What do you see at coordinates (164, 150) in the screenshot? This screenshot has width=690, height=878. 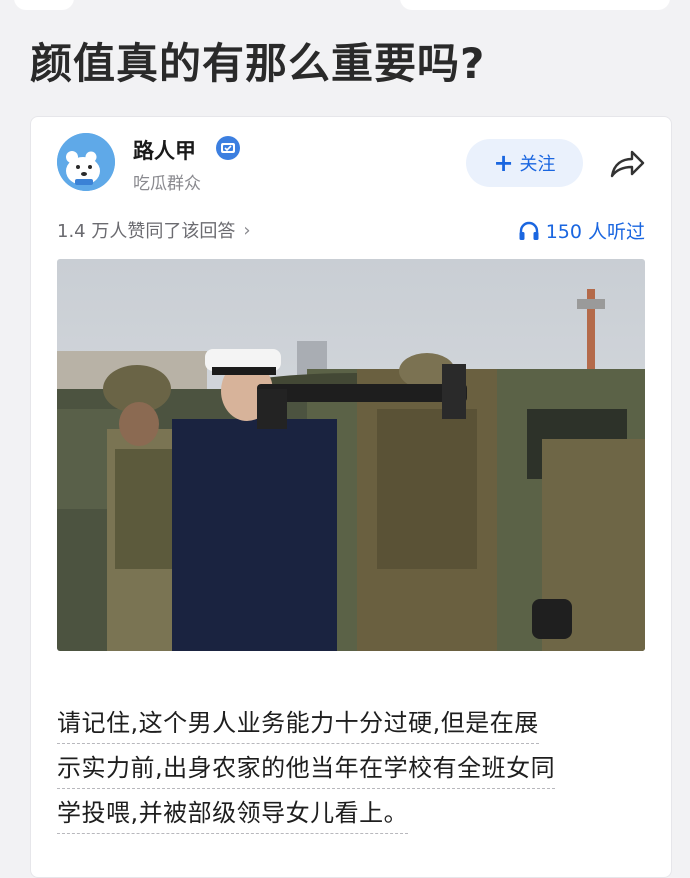 I see `author-name: 路人甲` at bounding box center [164, 150].